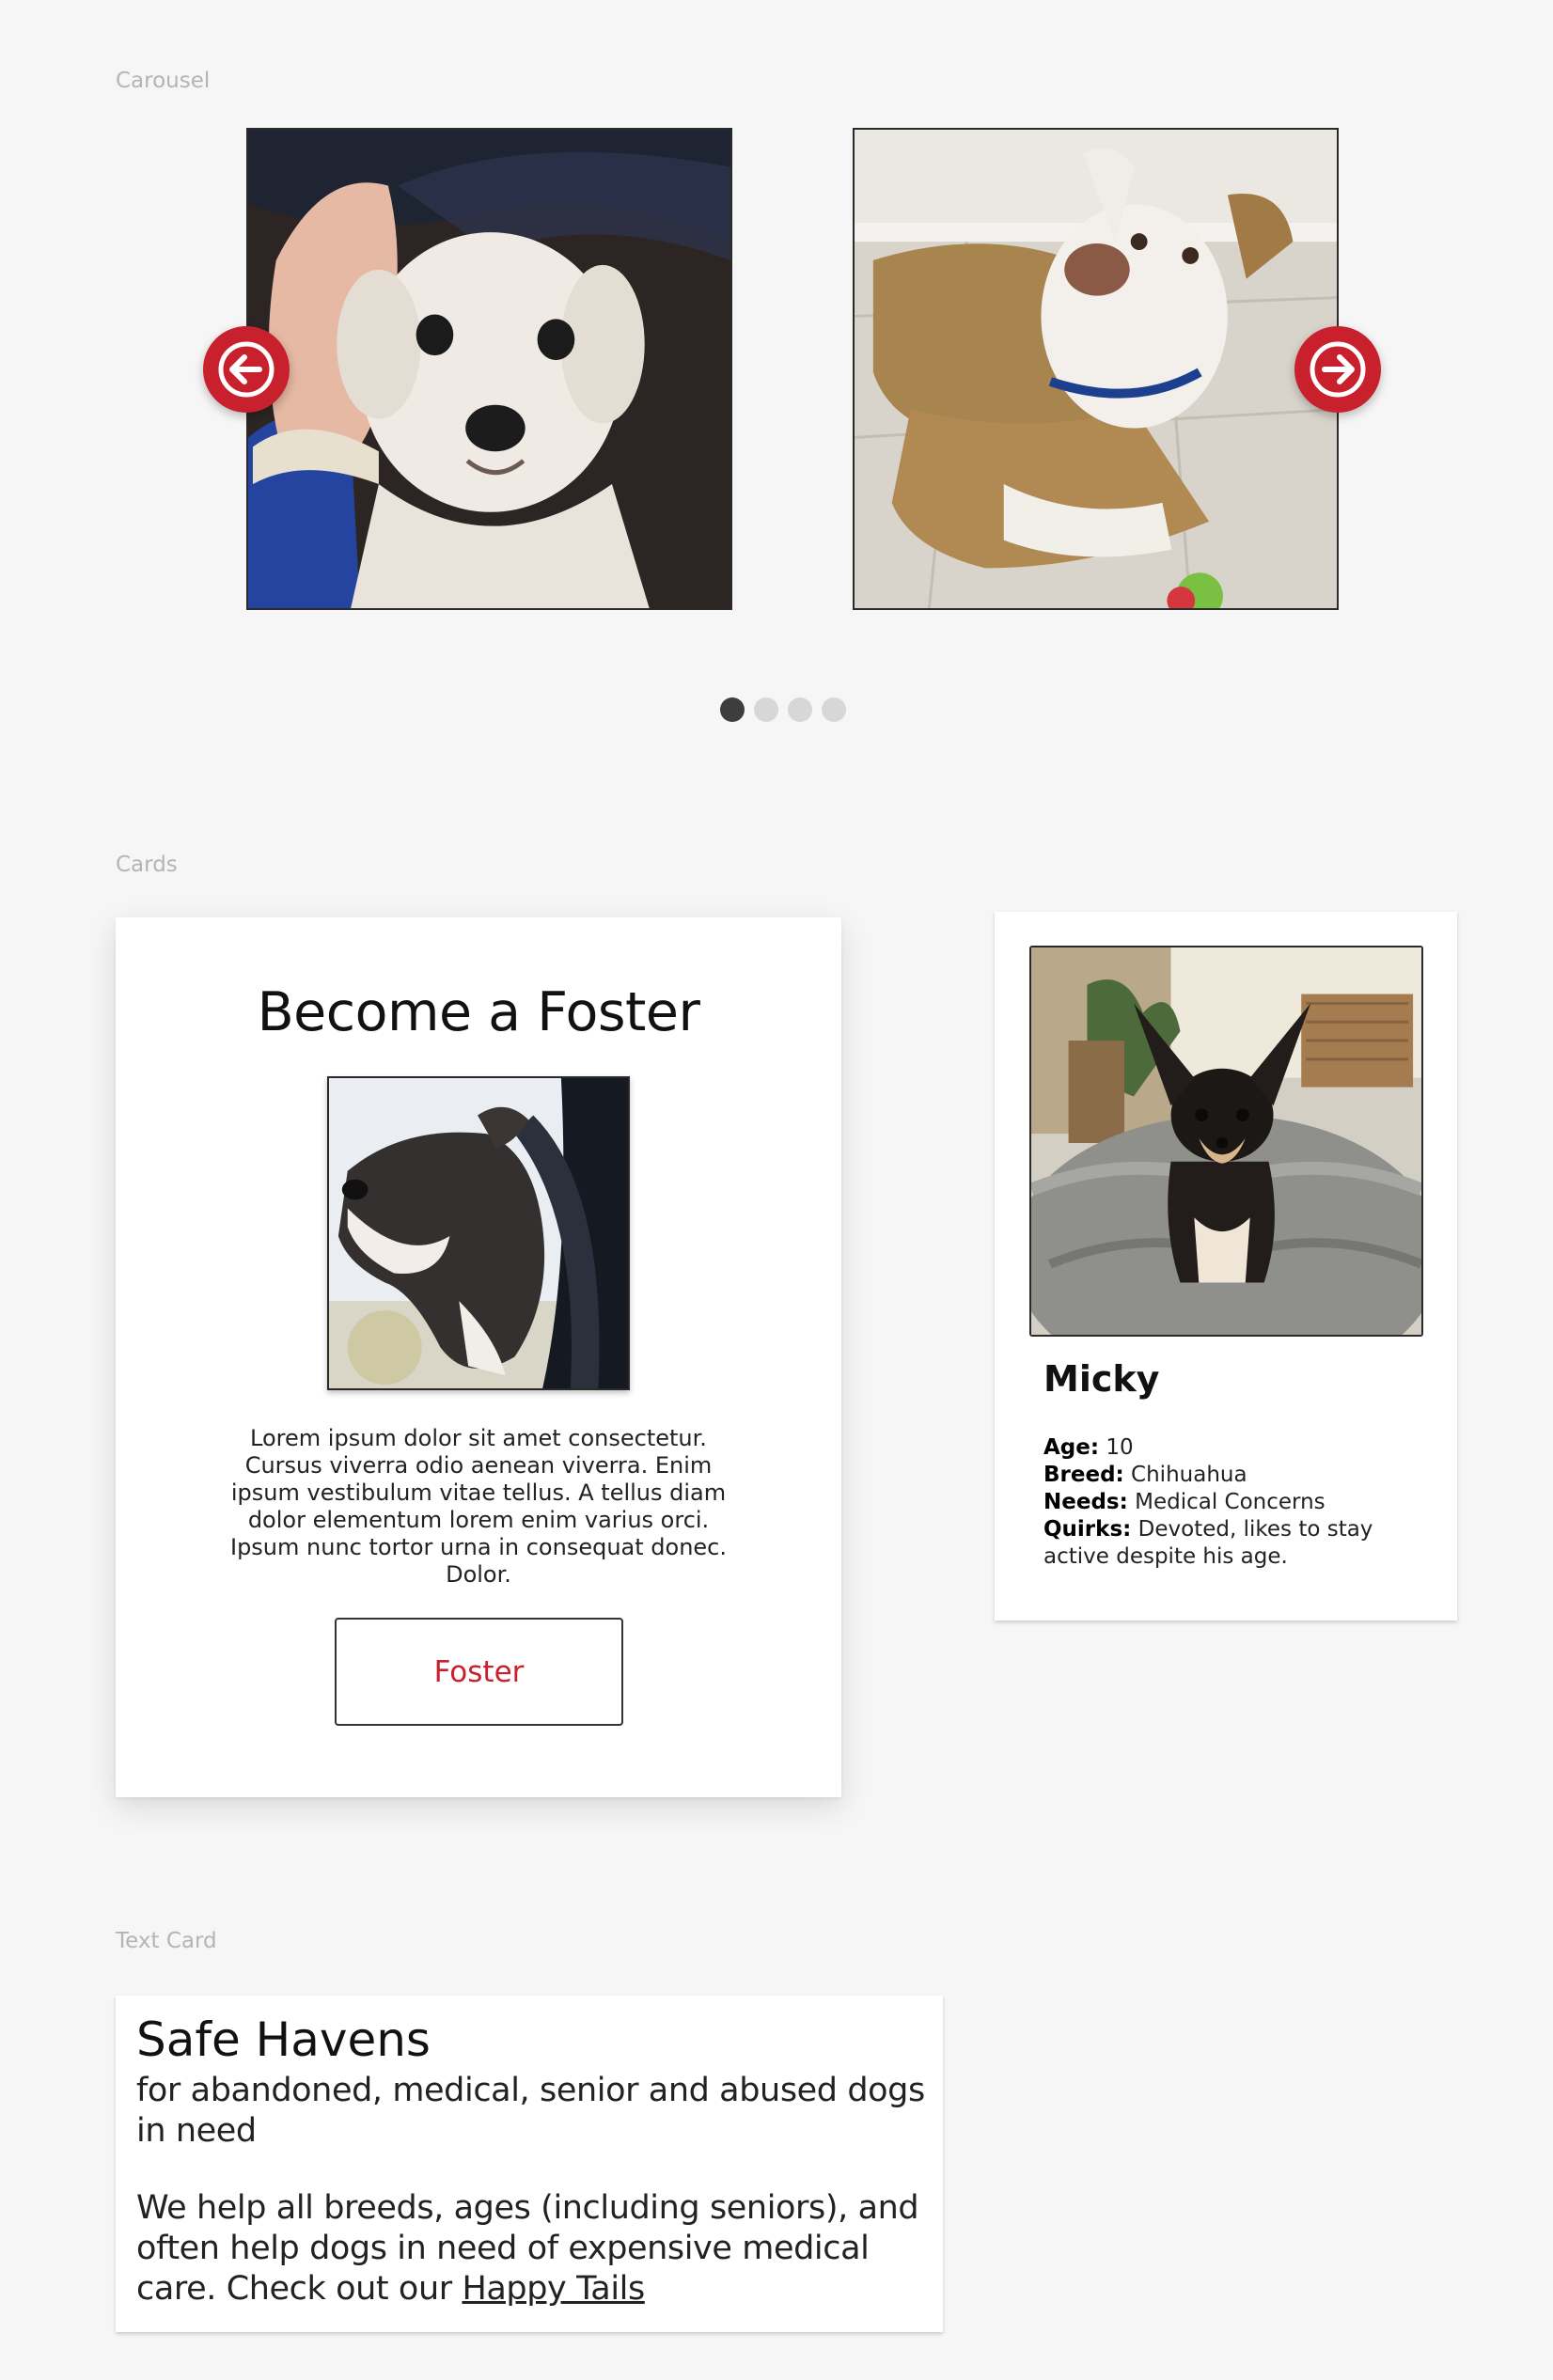 Image resolution: width=1553 pixels, height=2380 pixels. What do you see at coordinates (478, 1012) in the screenshot?
I see `foster-card-title: Become a Foster` at bounding box center [478, 1012].